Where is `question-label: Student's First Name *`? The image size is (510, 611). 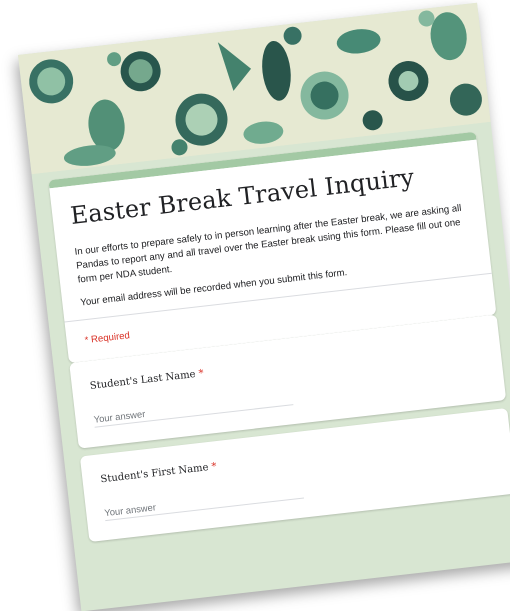
question-label: Student's First Name * is located at coordinates (158, 473).